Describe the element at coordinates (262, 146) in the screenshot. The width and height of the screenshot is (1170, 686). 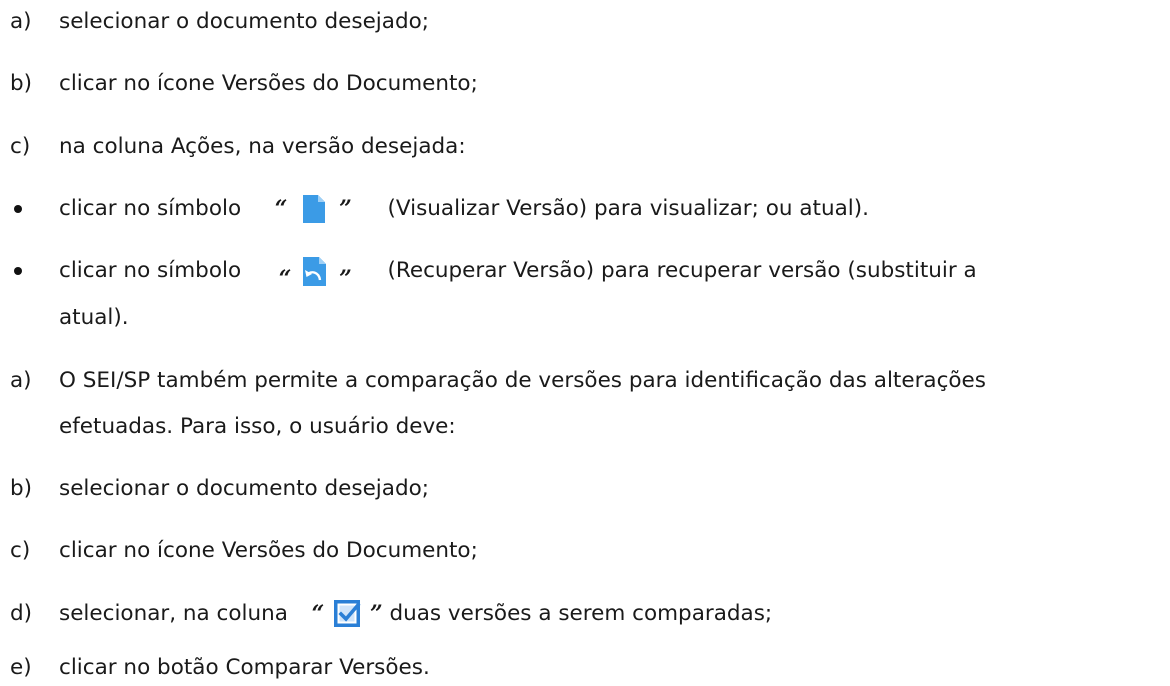
I see `list-item-text: na coluna Ações, na versão desejada:` at that location.